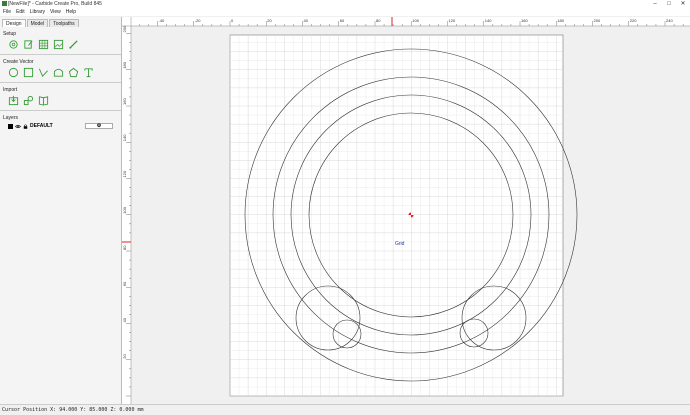  I want to click on create-vector-section: Create Vector, so click(60, 71).